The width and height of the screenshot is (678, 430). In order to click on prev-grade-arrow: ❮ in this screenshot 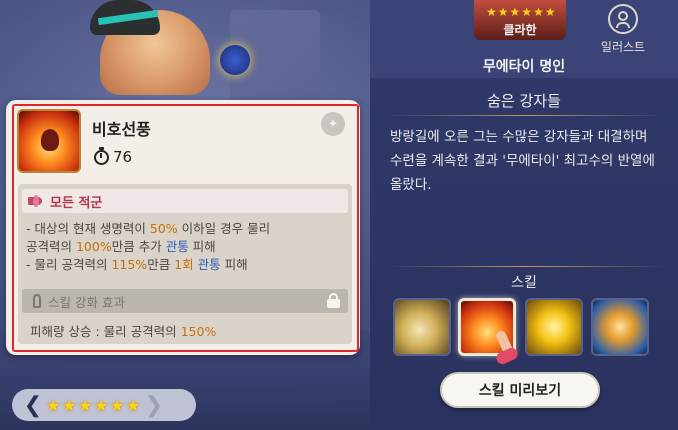, I will do `click(33, 405)`.